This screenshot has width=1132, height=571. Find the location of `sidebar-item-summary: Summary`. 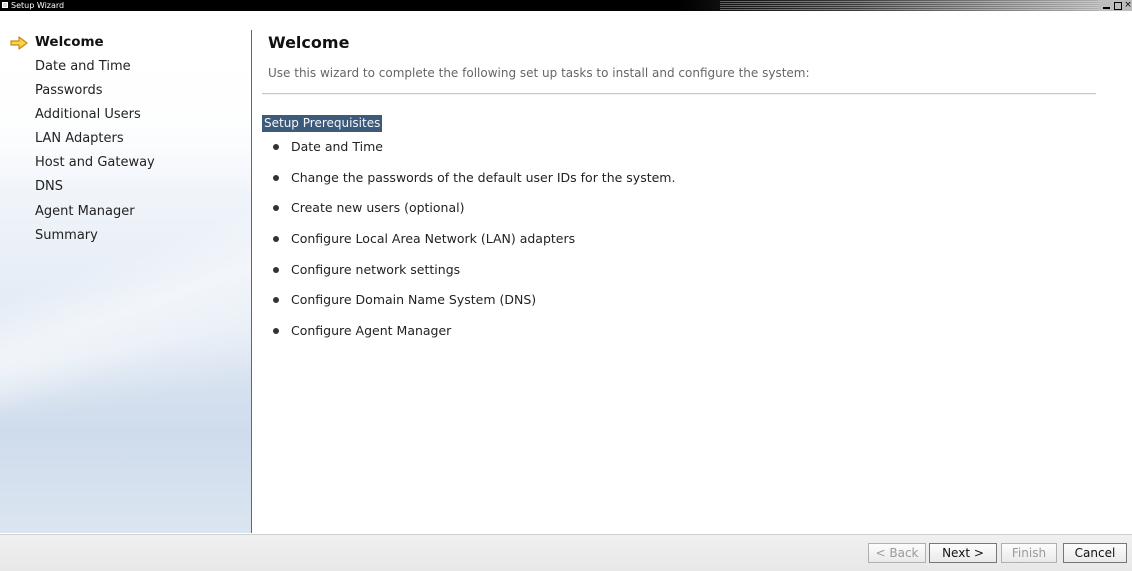

sidebar-item-summary: Summary is located at coordinates (66, 235).